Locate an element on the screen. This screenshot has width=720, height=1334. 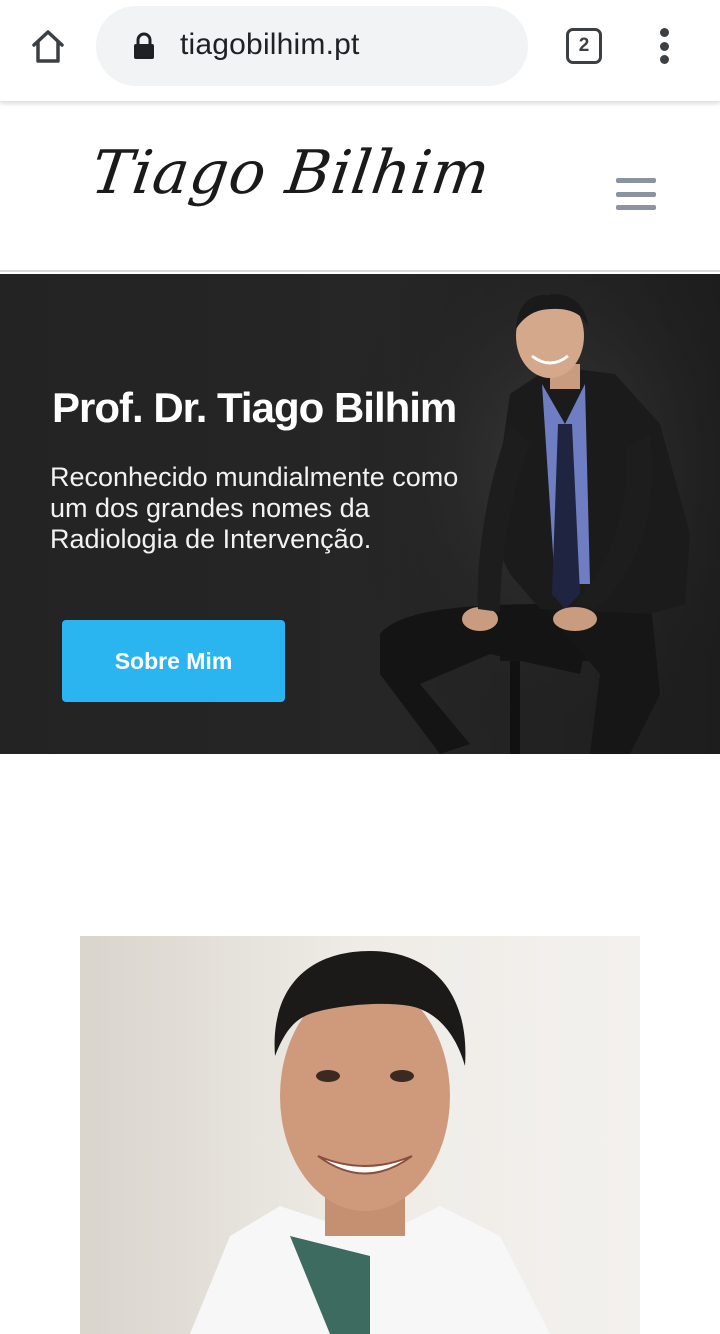
hero-title: Prof. Dr. Tiago Bilhim is located at coordinates (254, 407).